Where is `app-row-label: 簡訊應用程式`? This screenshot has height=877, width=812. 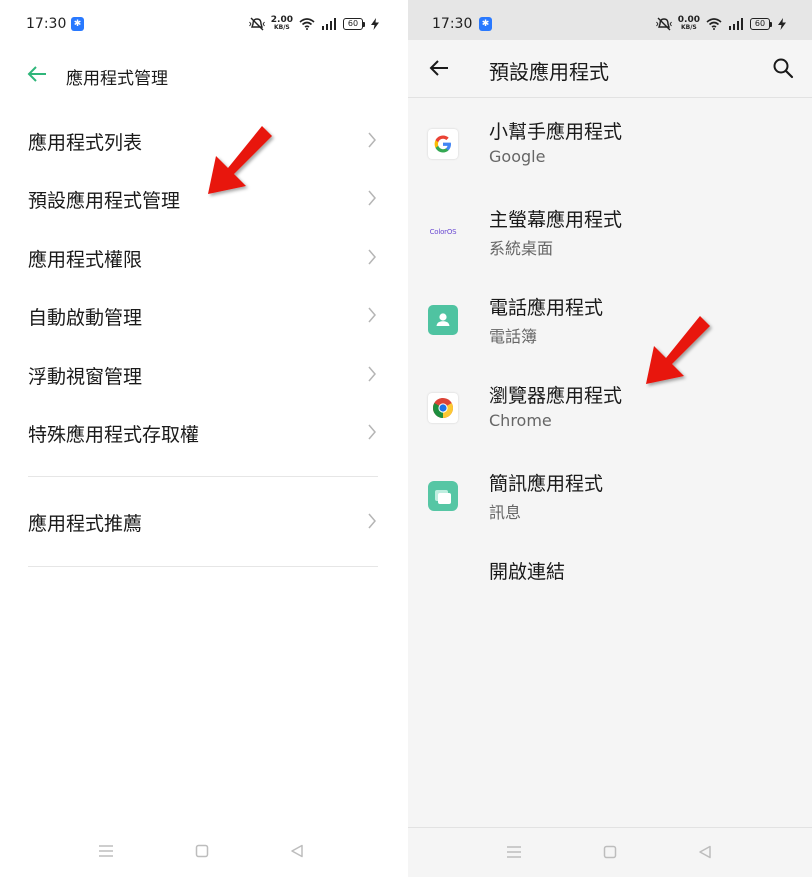
app-row-label: 簡訊應用程式 is located at coordinates (546, 484).